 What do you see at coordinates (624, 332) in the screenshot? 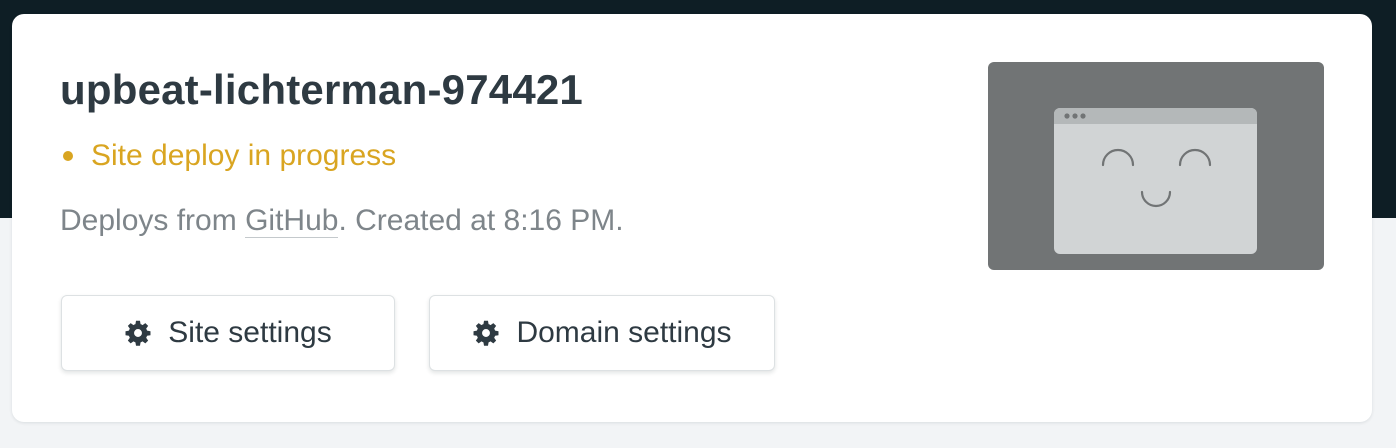
I see `domain-settings-label: Domain settings` at bounding box center [624, 332].